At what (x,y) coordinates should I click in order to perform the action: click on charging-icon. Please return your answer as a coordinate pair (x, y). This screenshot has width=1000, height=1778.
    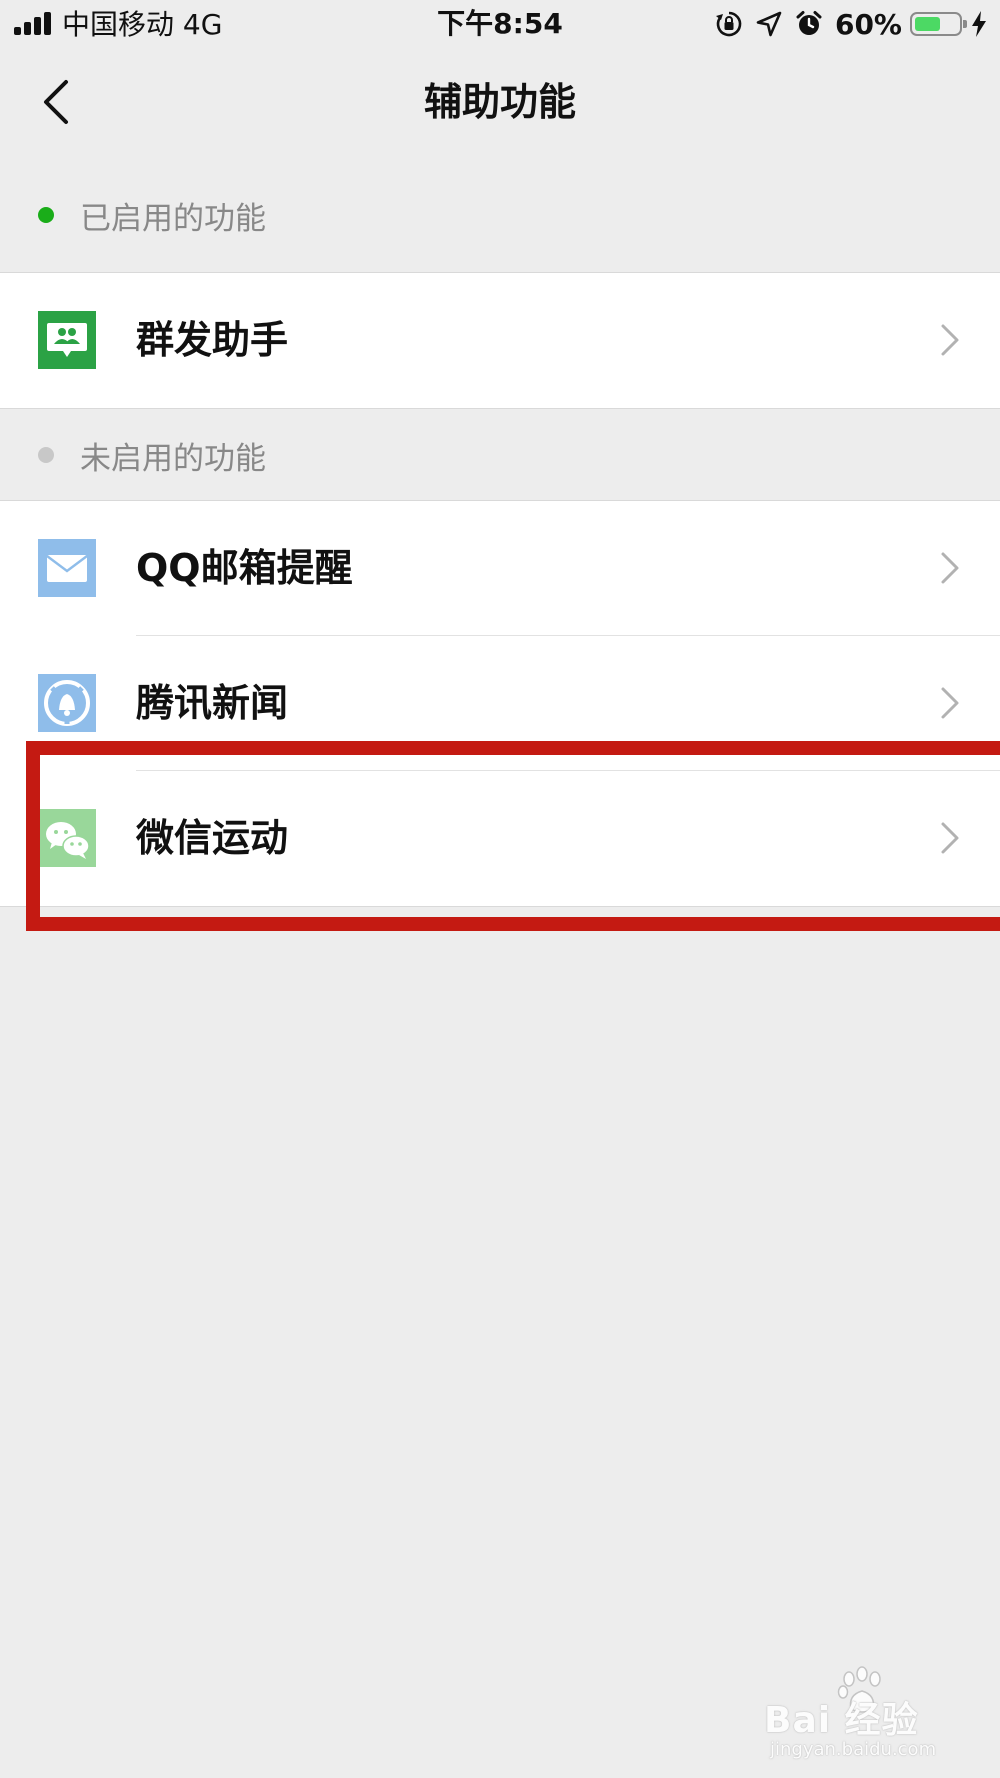
    Looking at the image, I should click on (979, 24).